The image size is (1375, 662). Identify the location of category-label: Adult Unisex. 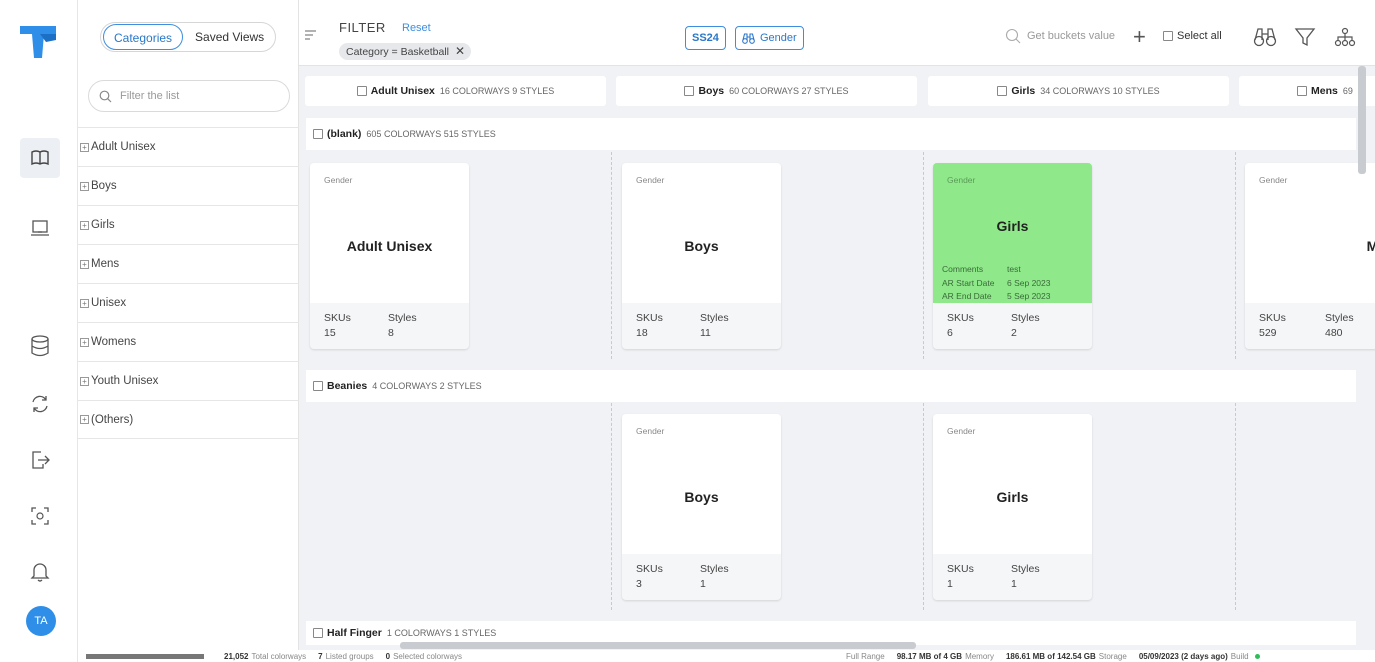
(123, 147).